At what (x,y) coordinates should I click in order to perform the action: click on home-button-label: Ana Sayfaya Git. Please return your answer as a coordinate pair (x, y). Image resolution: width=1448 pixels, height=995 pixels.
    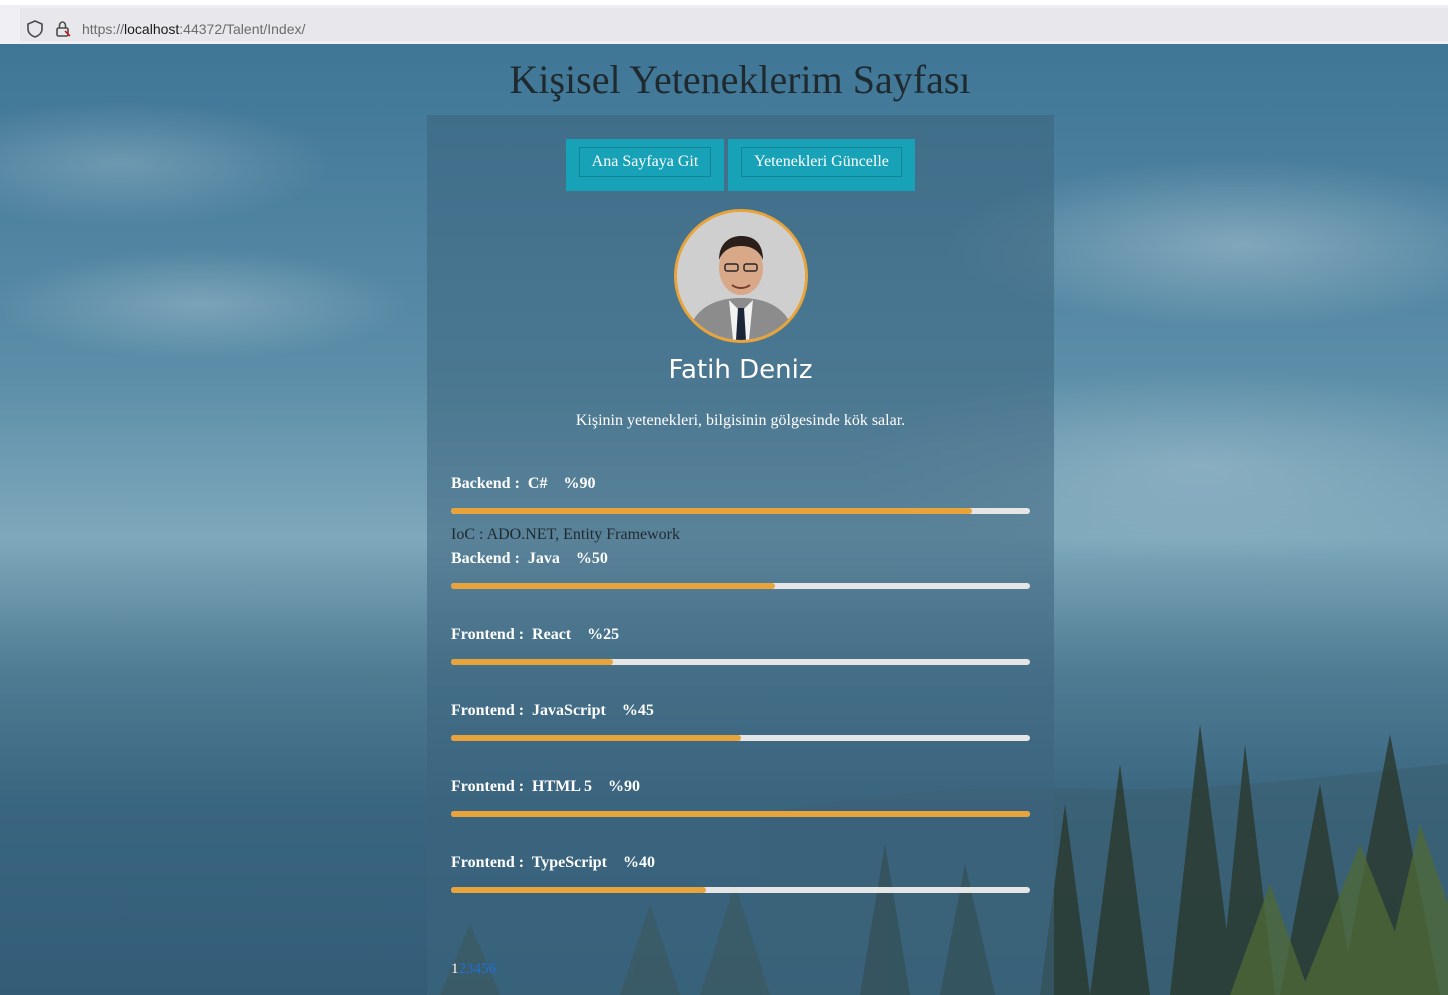
    Looking at the image, I should click on (645, 162).